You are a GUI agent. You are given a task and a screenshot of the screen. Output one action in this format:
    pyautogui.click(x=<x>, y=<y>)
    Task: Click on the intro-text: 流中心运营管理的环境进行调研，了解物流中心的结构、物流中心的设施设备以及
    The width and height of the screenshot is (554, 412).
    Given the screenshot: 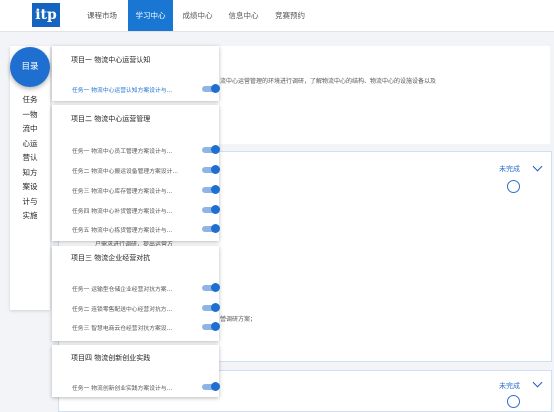 What is the action you would take?
    pyautogui.click(x=328, y=81)
    